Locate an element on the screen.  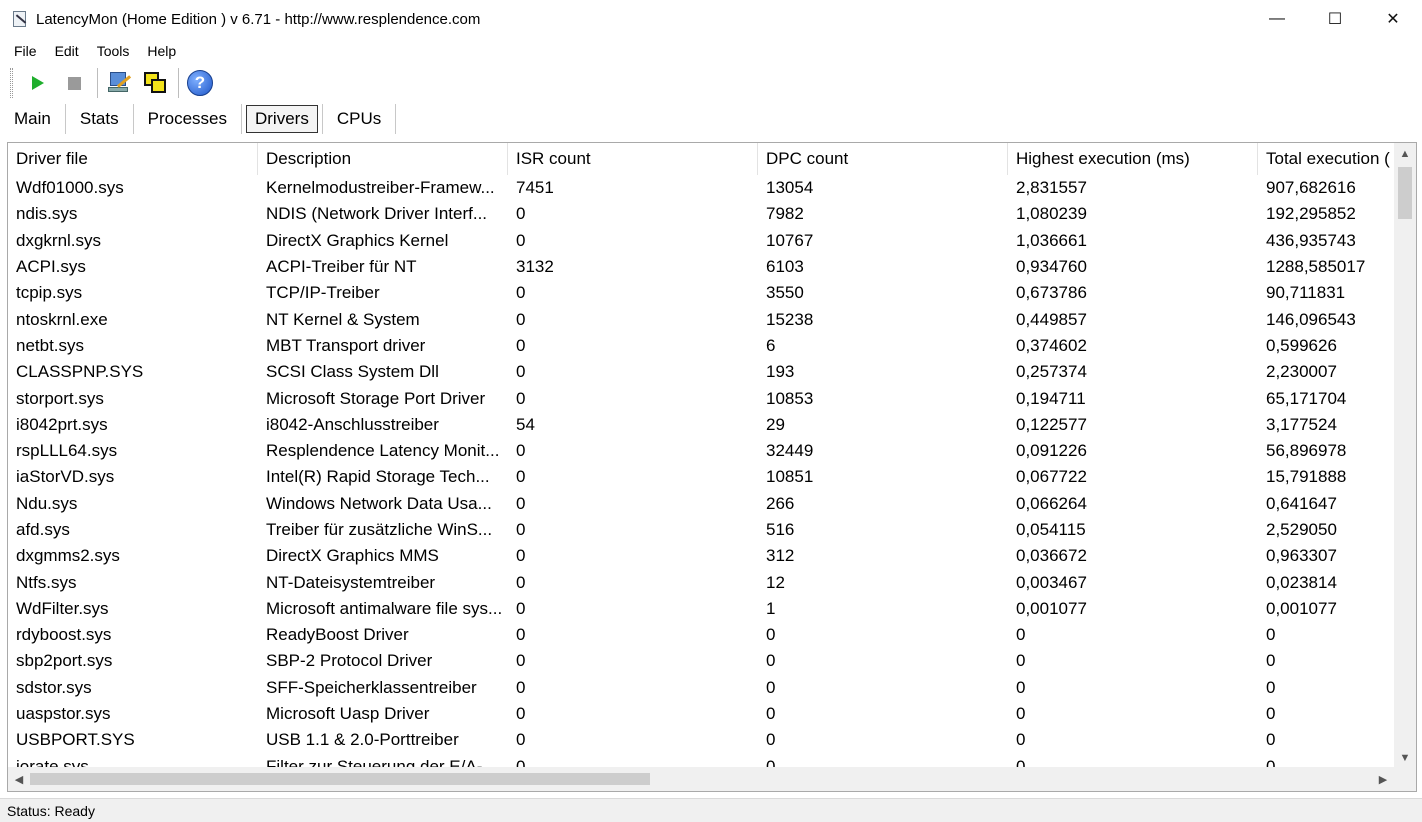
table-cell: 0,673786 is located at coordinates (1051, 293).